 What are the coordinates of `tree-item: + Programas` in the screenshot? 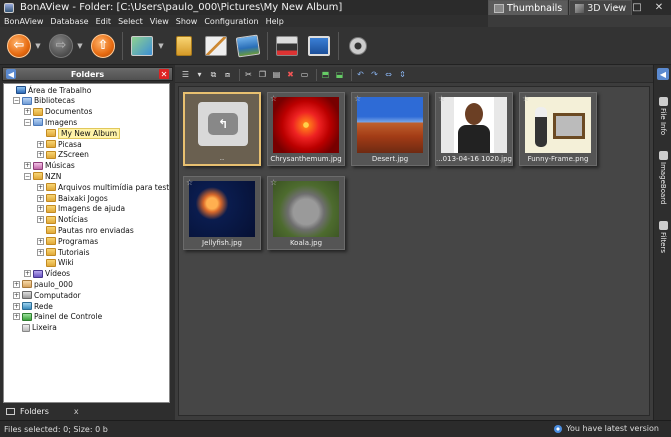 It's located at (67, 241).